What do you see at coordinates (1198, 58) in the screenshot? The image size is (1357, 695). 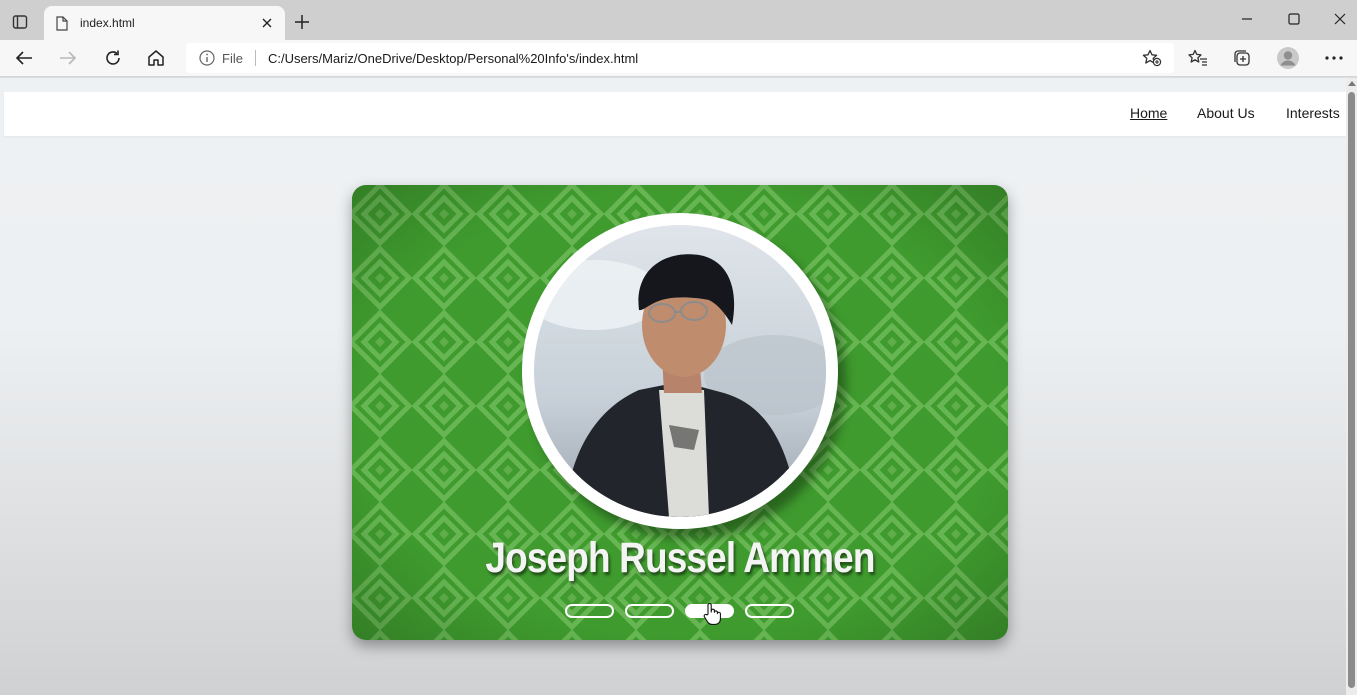 I see `favorites-icon` at bounding box center [1198, 58].